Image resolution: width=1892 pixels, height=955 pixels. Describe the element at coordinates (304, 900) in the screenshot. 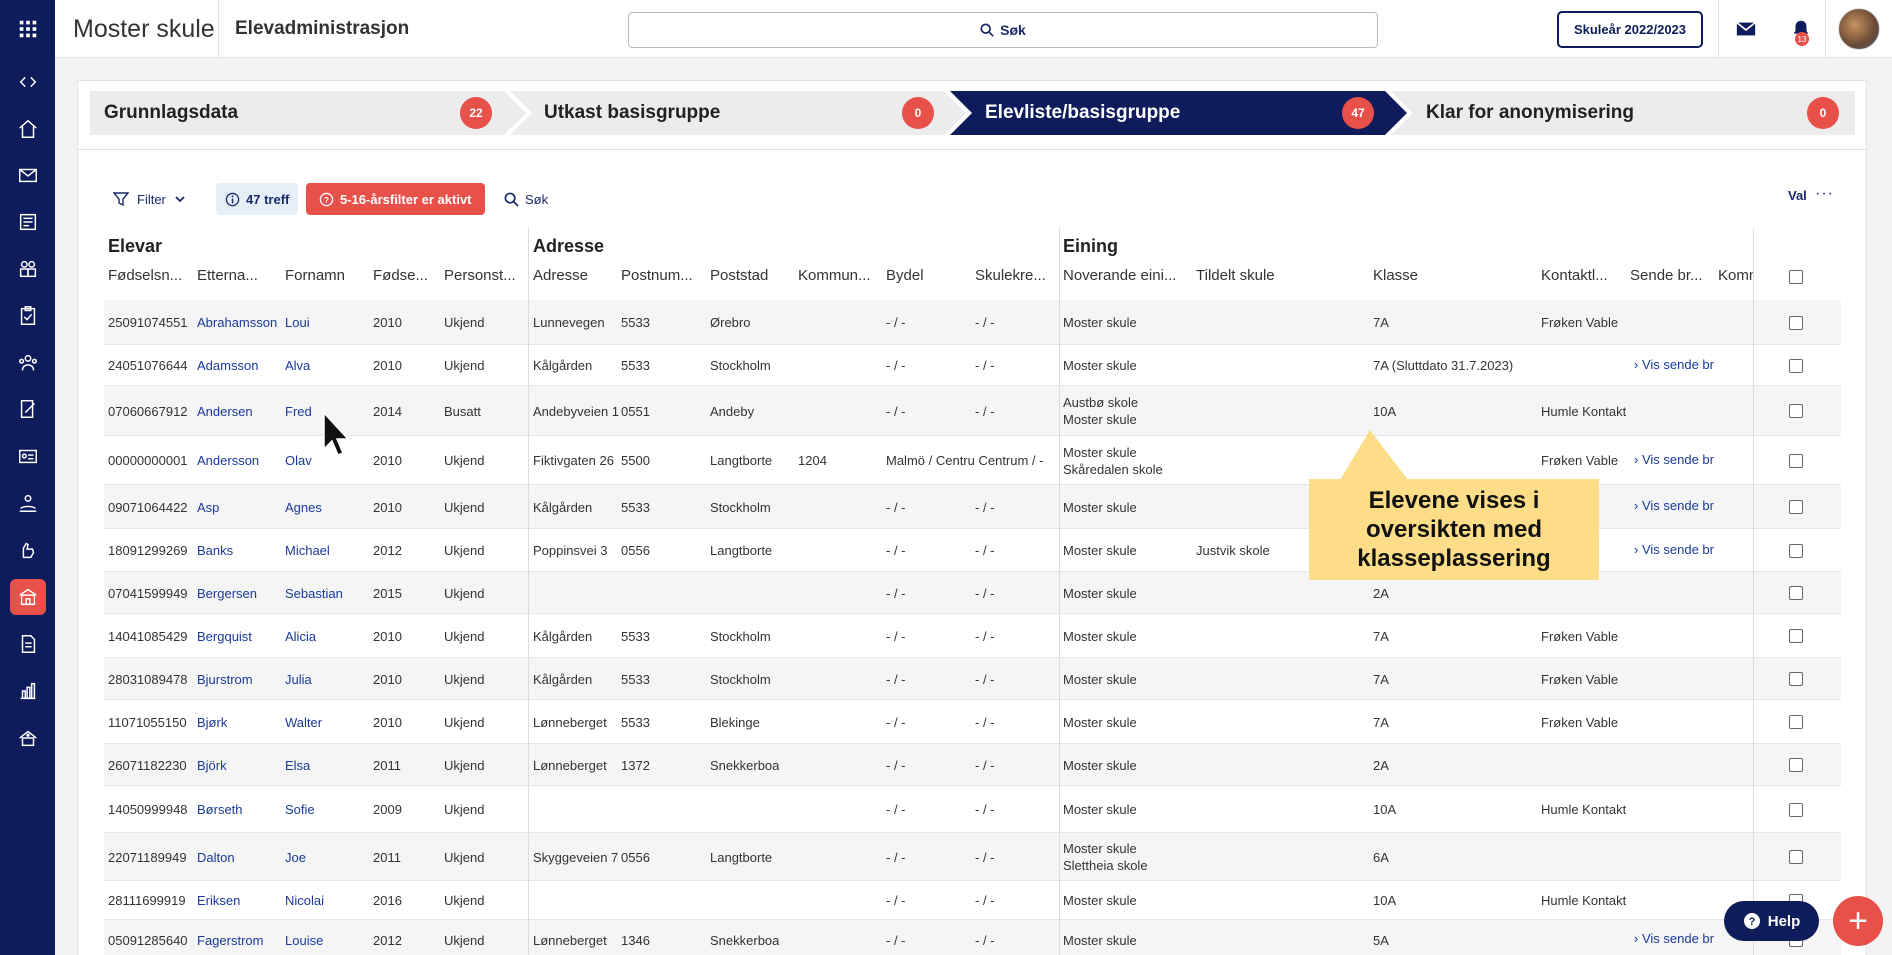

I see `cell-fornamn: Nicolai` at that location.